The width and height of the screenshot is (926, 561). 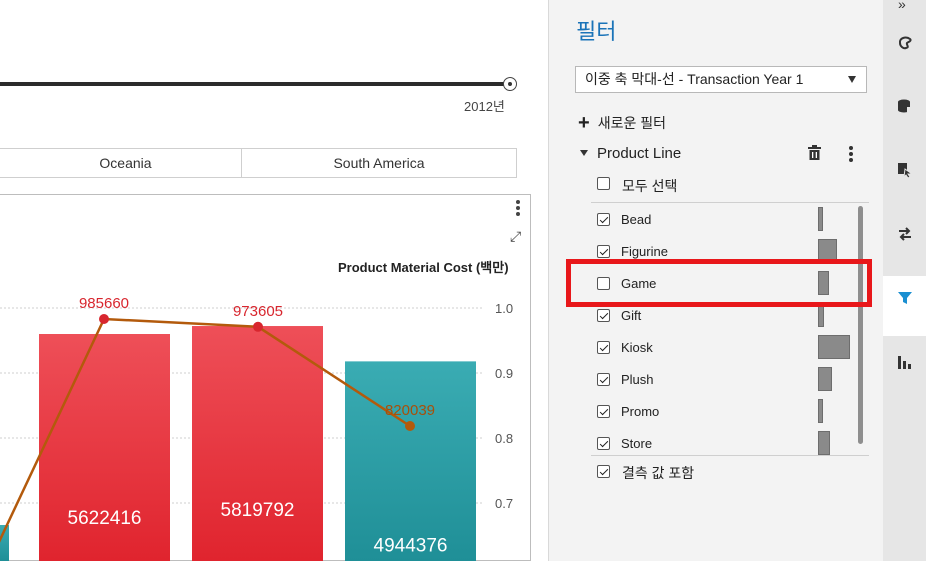 What do you see at coordinates (905, 362) in the screenshot?
I see `chart-icon` at bounding box center [905, 362].